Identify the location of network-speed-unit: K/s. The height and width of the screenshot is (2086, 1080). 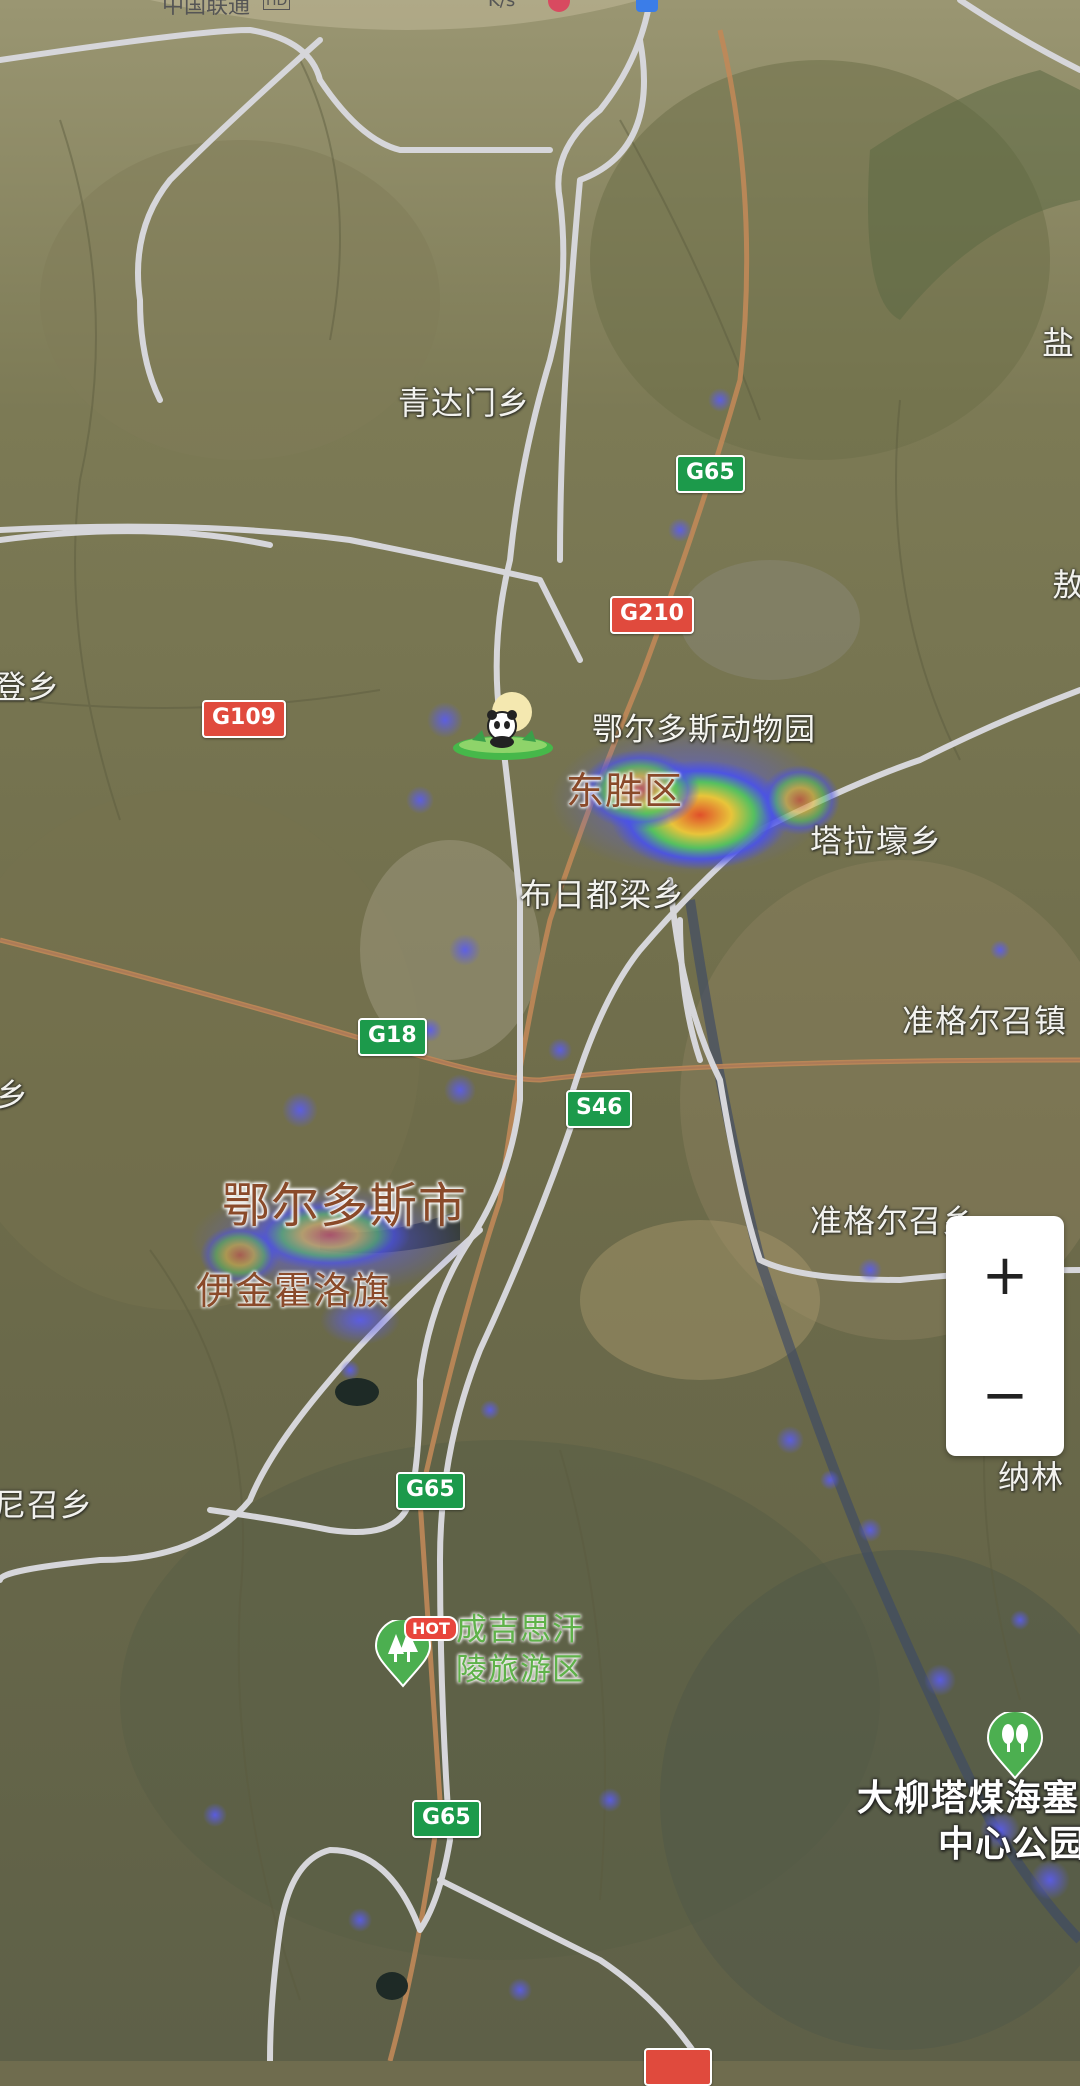
(502, 5).